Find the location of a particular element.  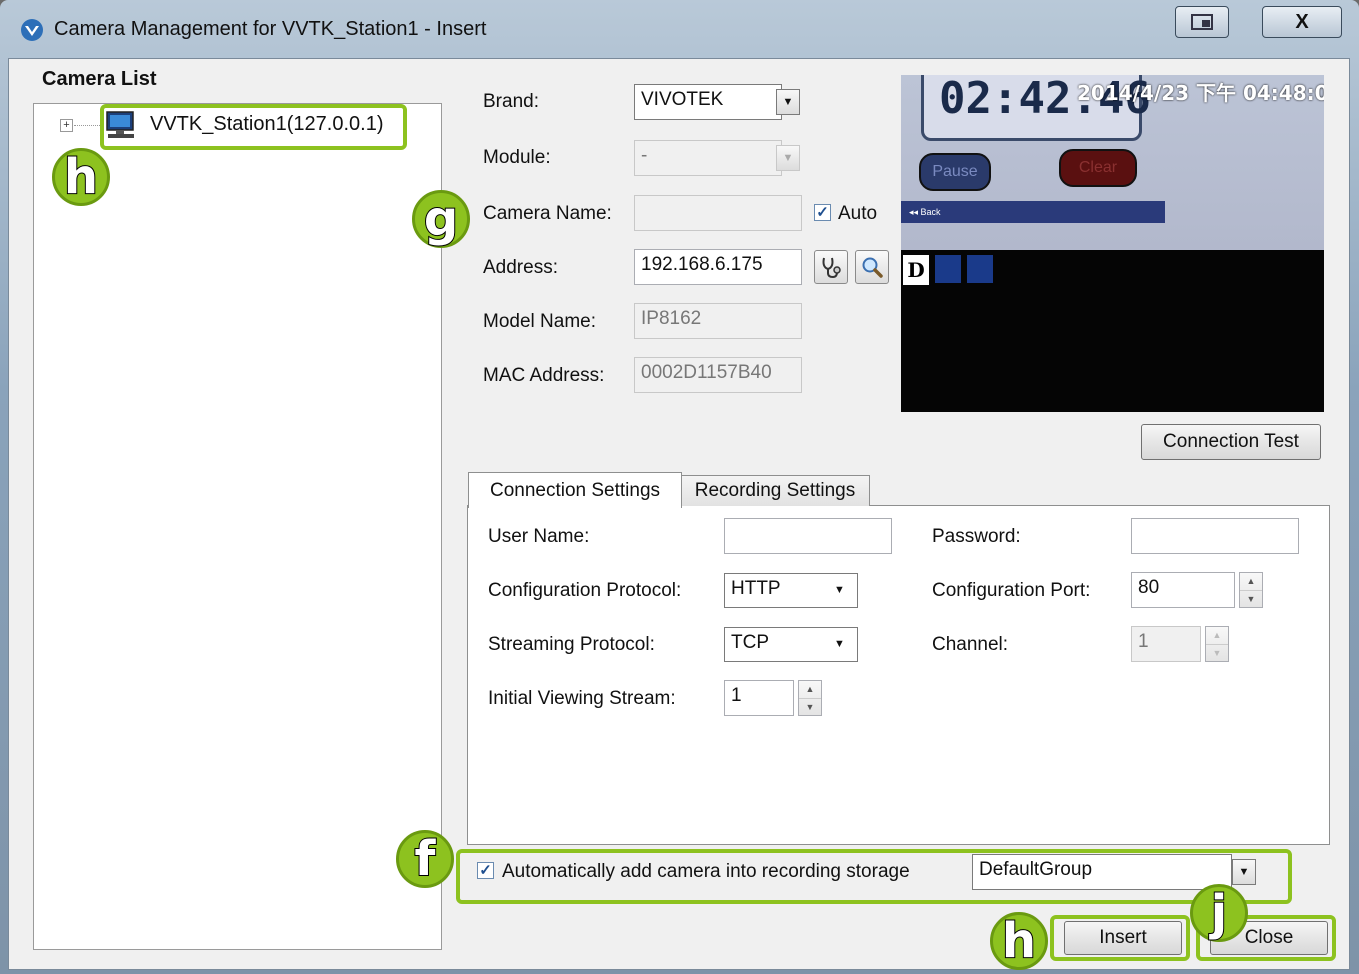

channel-label: Channel: is located at coordinates (970, 644).